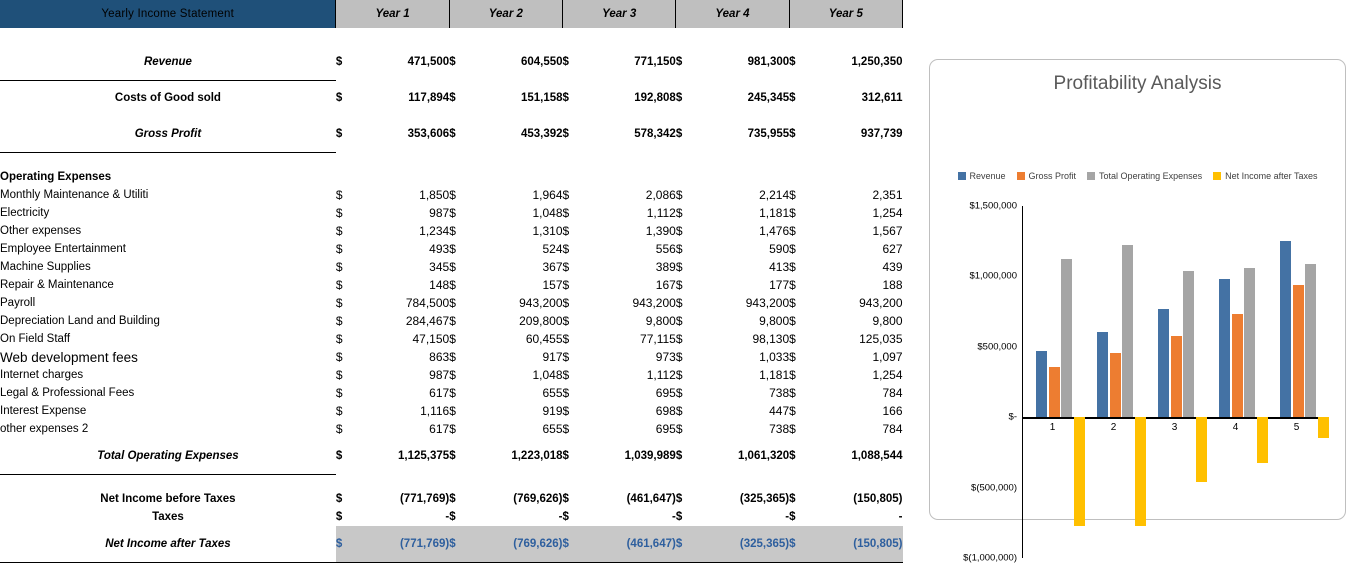 This screenshot has width=1361, height=564. What do you see at coordinates (1113, 428) in the screenshot?
I see `x-axis-tick-label-2: 2` at bounding box center [1113, 428].